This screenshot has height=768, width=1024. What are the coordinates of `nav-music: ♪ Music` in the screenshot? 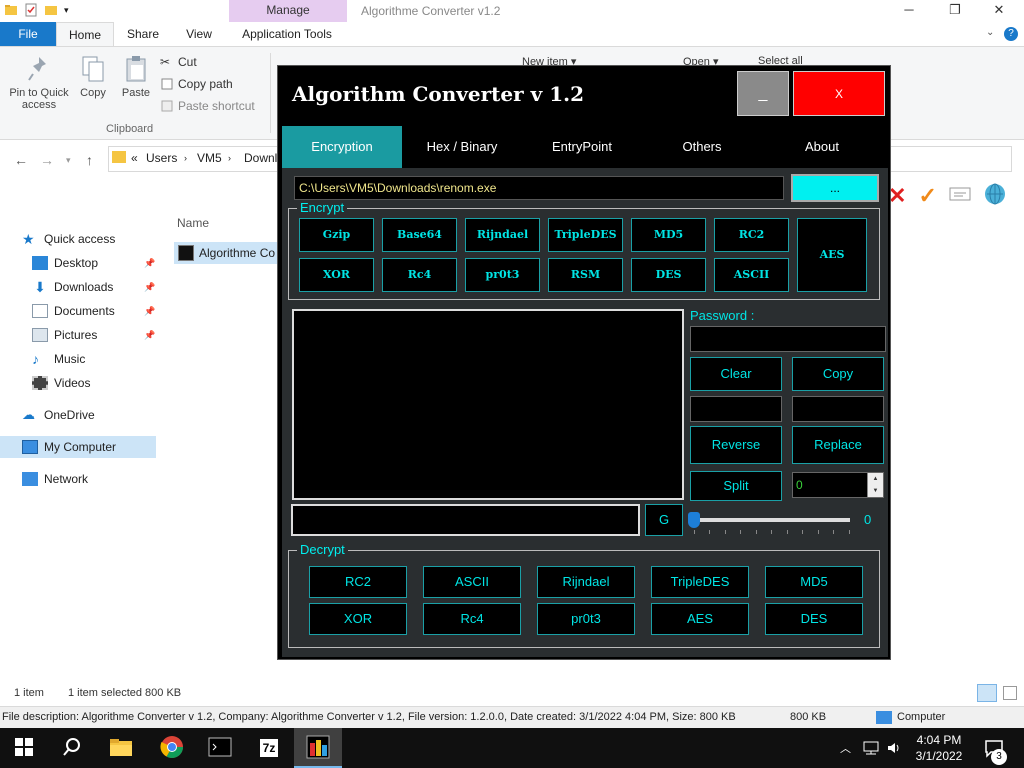 It's located at (58, 359).